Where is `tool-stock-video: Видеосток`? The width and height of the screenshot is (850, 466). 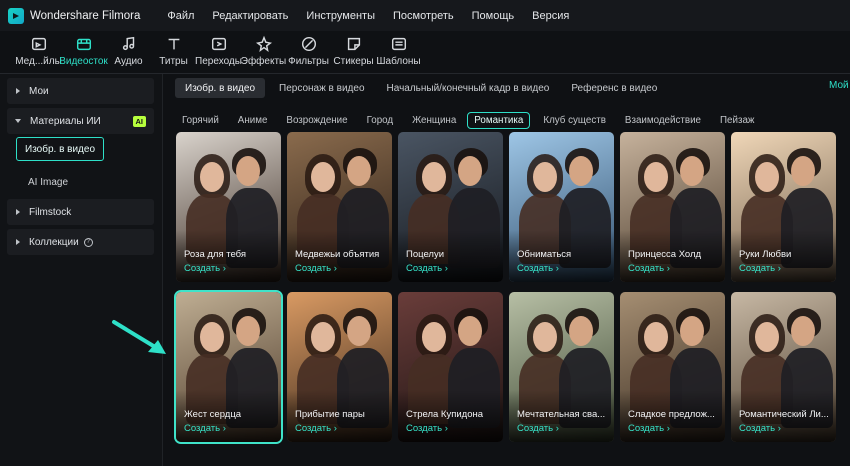
tool-stock-video: Видеосток is located at coordinates (83, 49).